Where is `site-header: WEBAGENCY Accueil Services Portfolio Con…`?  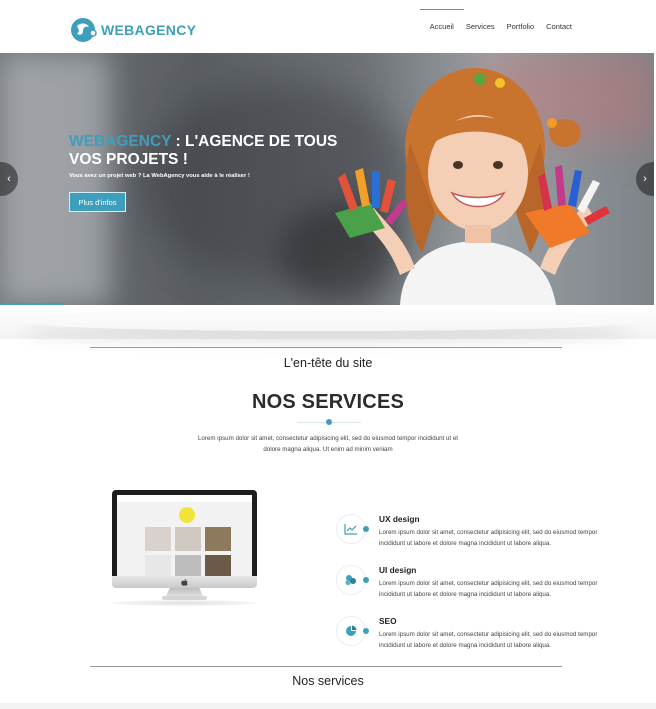 site-header: WEBAGENCY Accueil Services Portfolio Con… is located at coordinates (328, 26).